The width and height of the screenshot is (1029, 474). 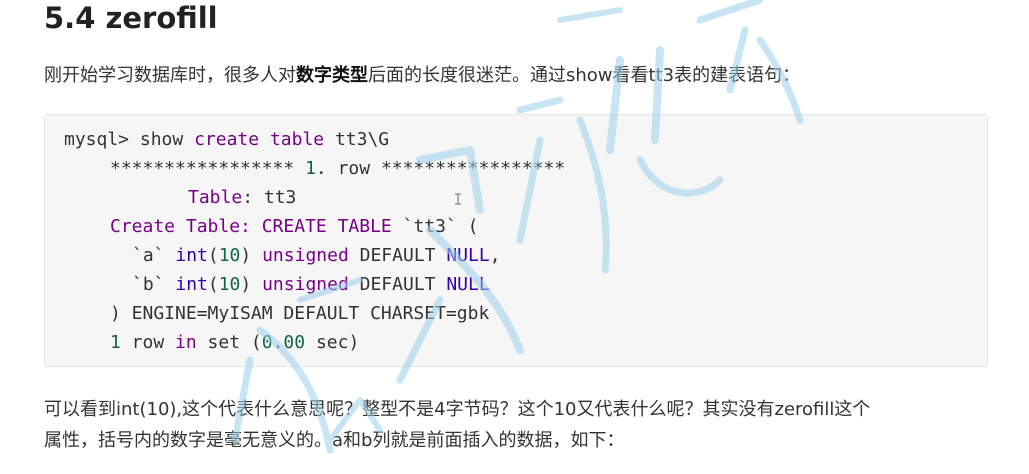 What do you see at coordinates (440, 226) in the screenshot?
I see `code-create-rest: `tt3` (` at bounding box center [440, 226].